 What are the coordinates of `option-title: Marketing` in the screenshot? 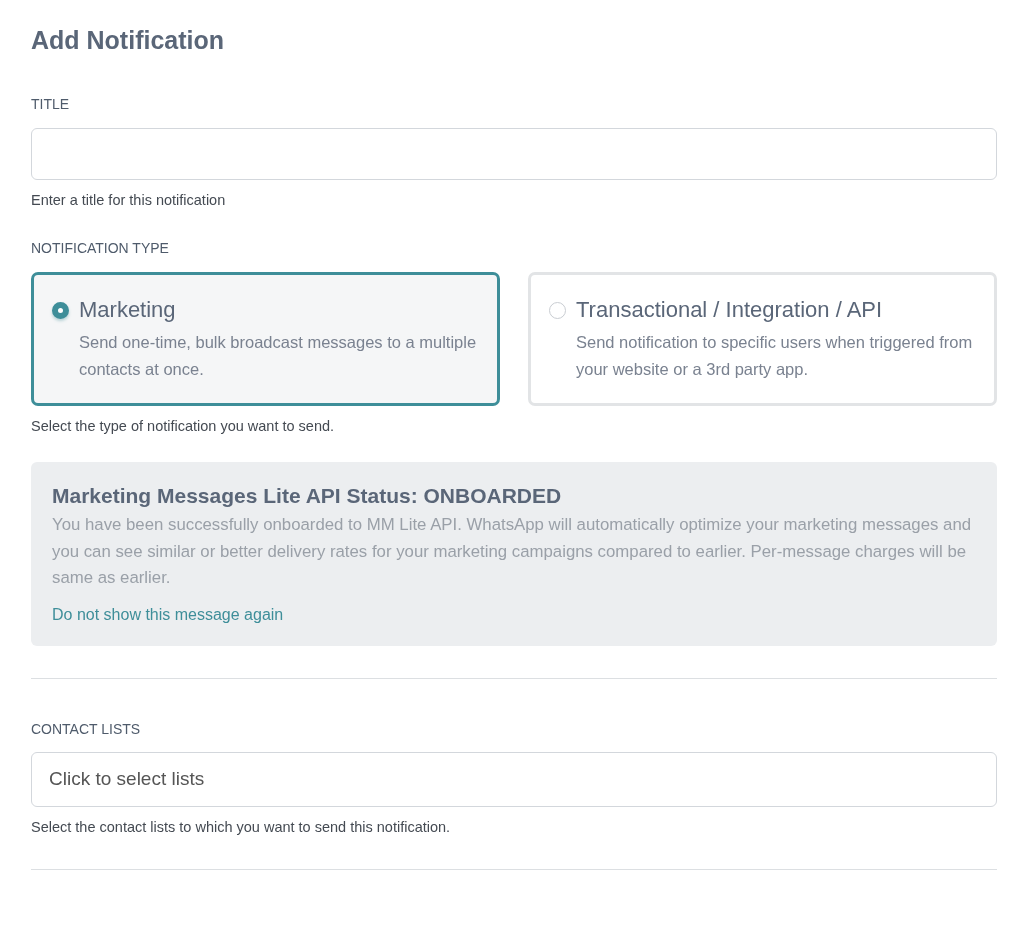 It's located at (127, 310).